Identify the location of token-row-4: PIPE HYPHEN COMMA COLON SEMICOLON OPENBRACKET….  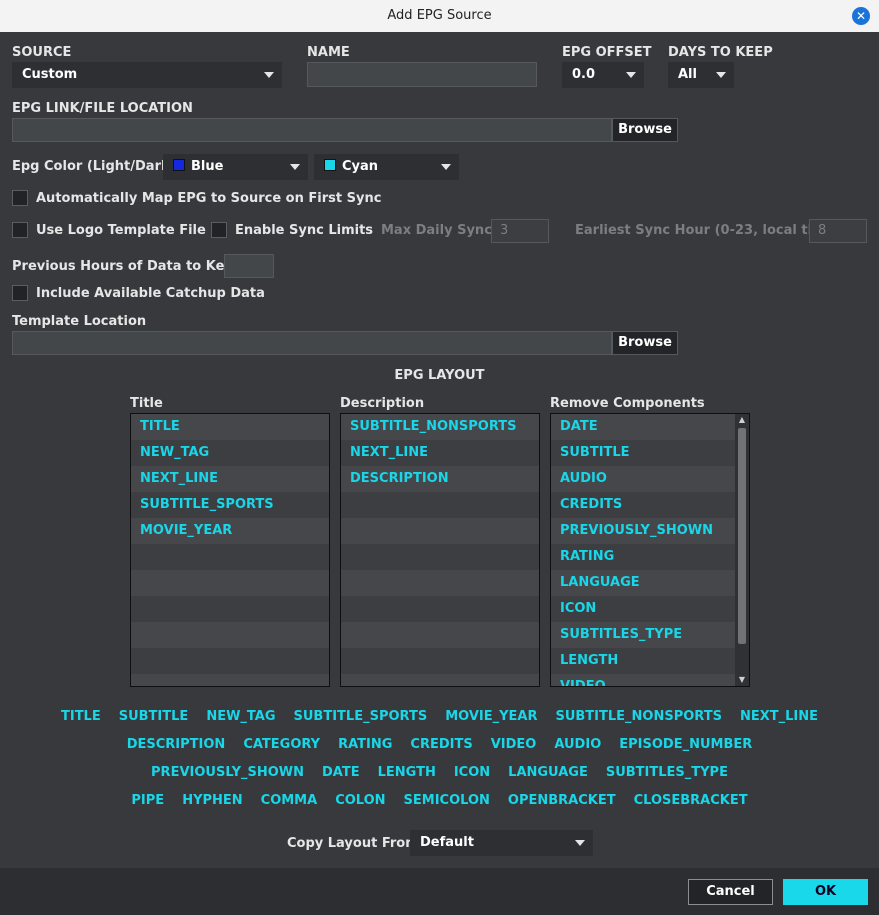
(439, 800).